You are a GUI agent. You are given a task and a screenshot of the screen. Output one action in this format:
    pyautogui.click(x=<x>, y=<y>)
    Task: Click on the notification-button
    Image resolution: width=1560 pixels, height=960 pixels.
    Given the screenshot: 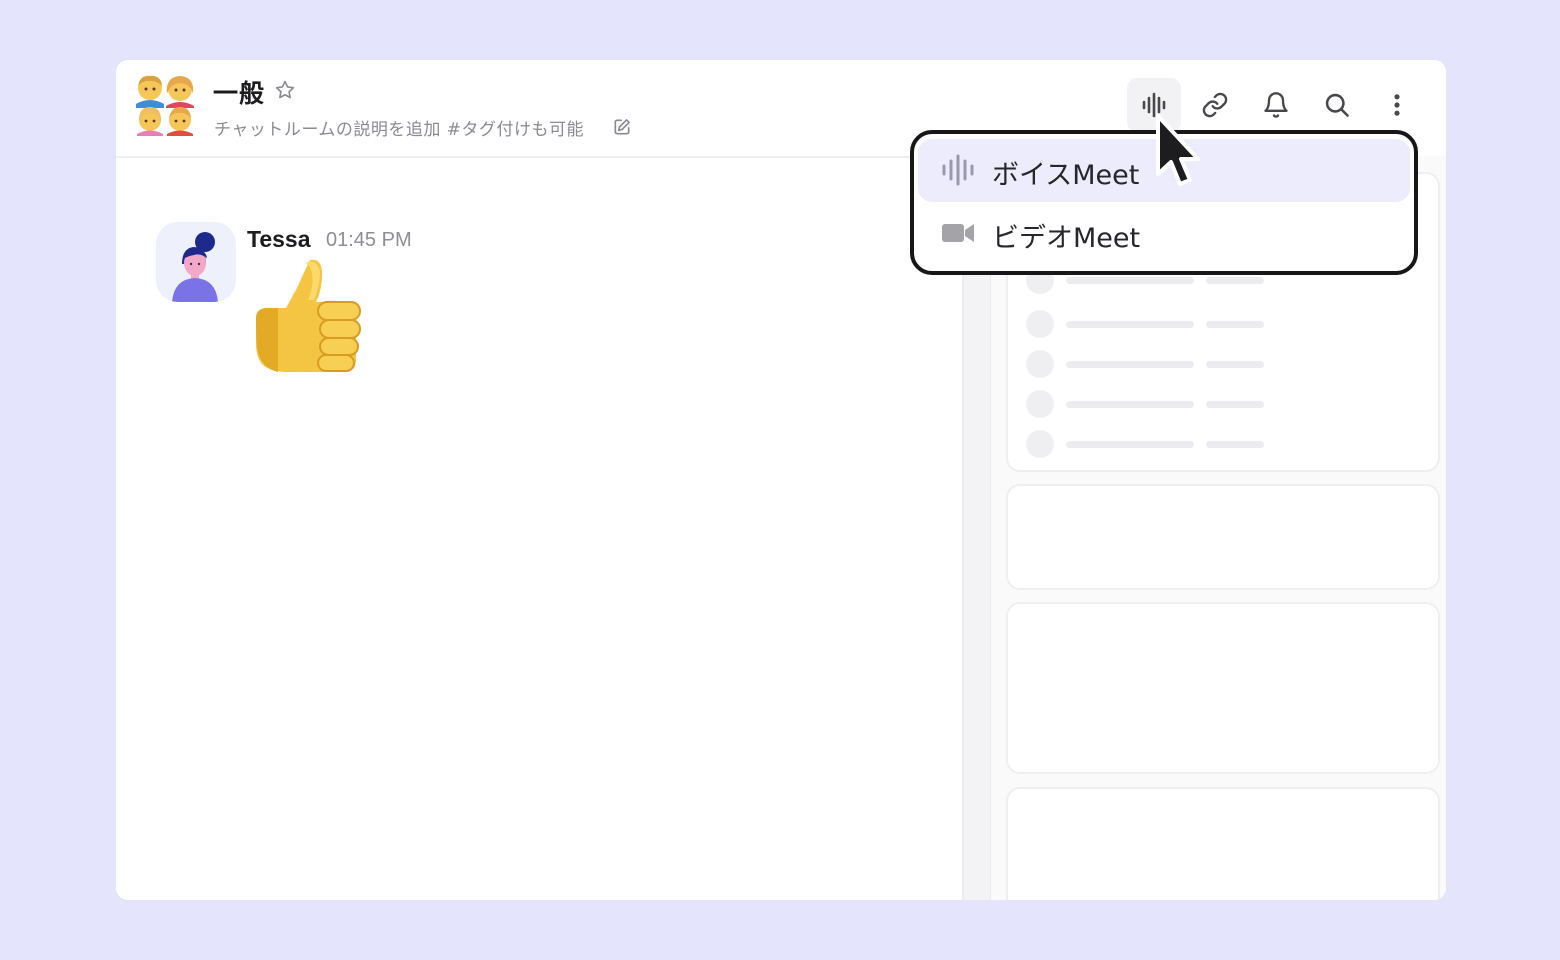 What is the action you would take?
    pyautogui.click(x=1276, y=105)
    